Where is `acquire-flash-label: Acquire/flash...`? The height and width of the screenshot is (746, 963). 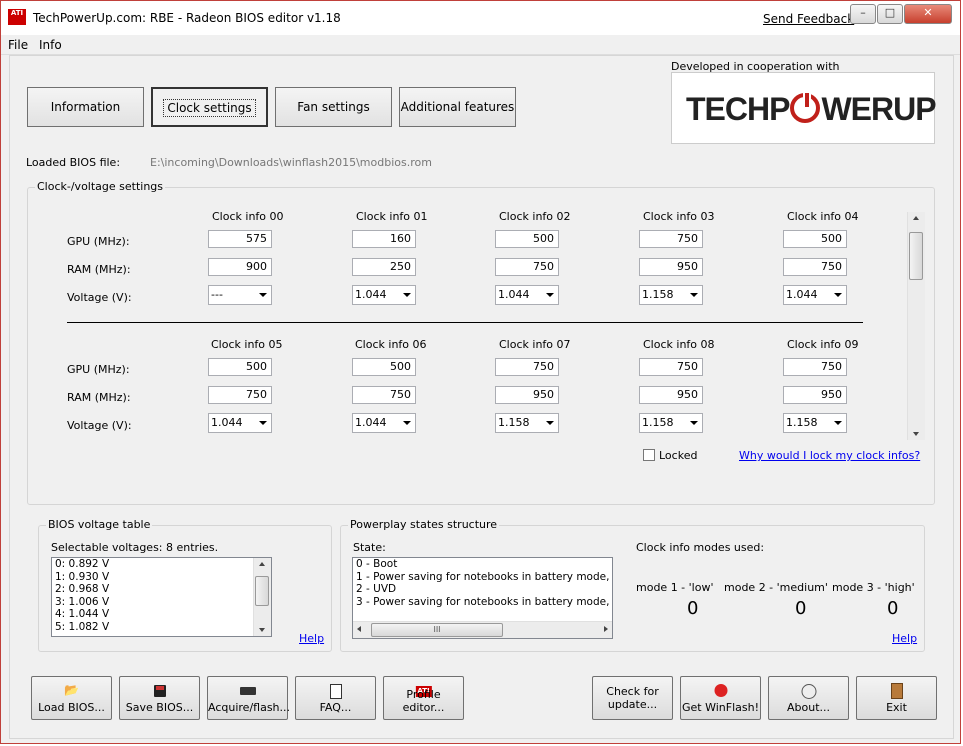
acquire-flash-label: Acquire/flash... is located at coordinates (249, 707).